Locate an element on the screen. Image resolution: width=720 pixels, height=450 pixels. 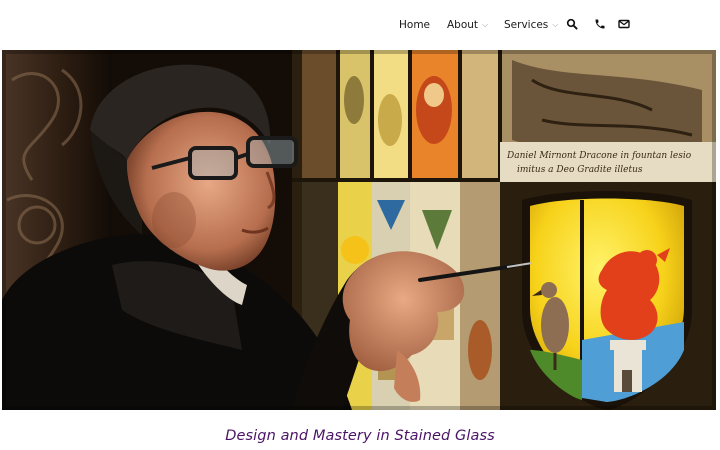
main-navigation: Home About ⌵ Services ⌵ is located at coordinates (360, 25).